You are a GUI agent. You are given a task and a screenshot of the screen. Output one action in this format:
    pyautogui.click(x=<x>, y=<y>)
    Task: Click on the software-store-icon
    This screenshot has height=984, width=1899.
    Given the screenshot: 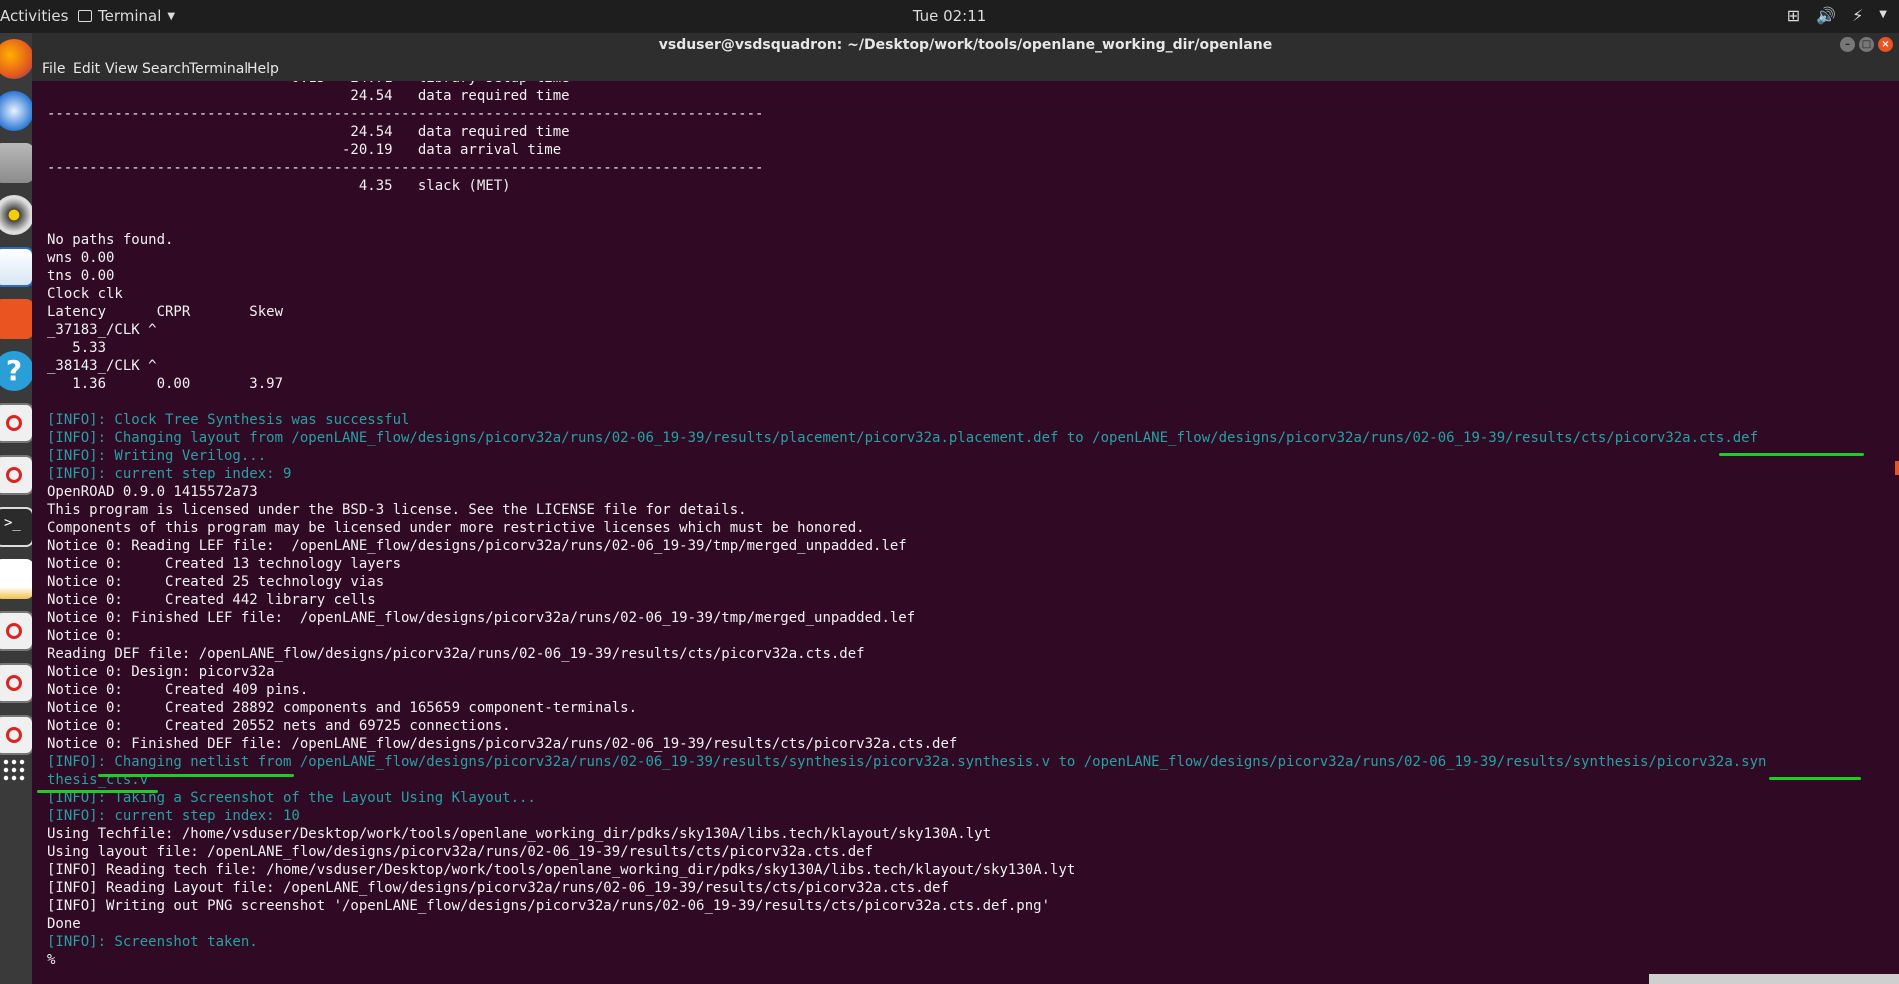 What is the action you would take?
    pyautogui.click(x=16, y=319)
    